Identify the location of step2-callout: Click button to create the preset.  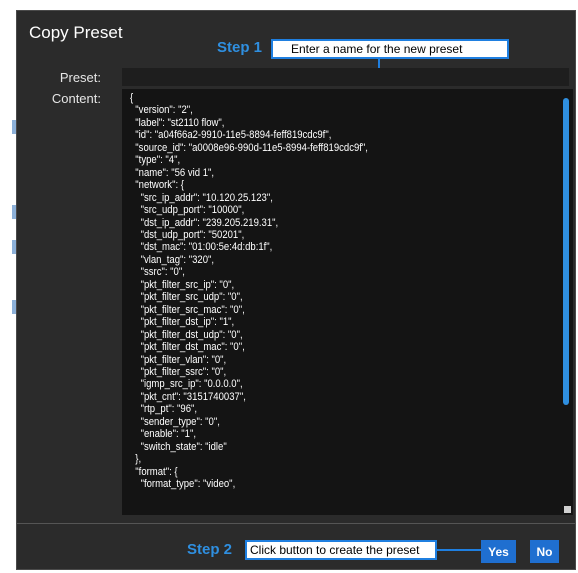
(341, 550).